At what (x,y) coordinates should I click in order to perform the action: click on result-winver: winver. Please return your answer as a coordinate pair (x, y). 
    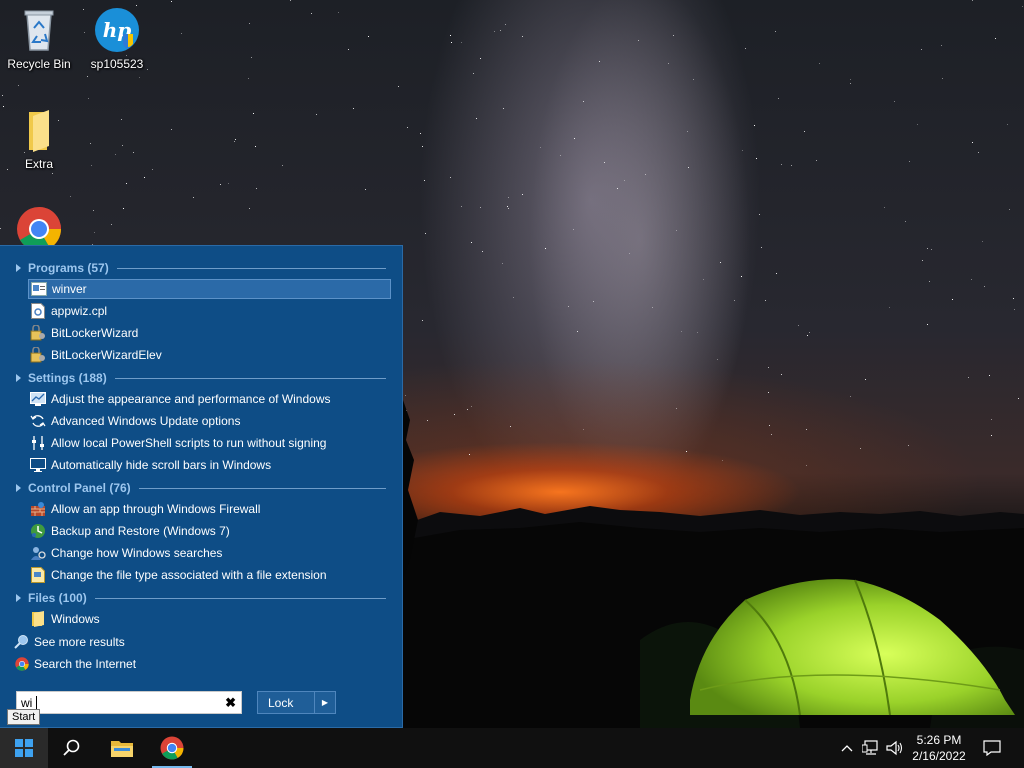
    Looking at the image, I should click on (209, 289).